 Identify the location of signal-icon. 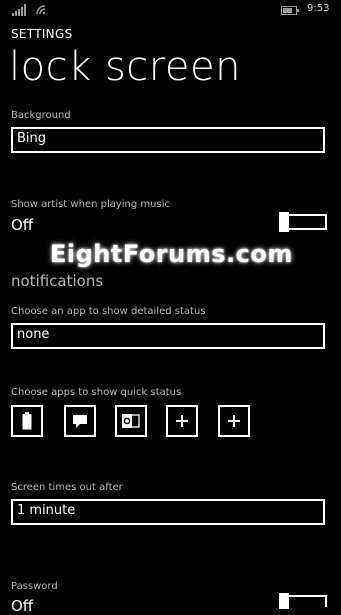
(19, 10).